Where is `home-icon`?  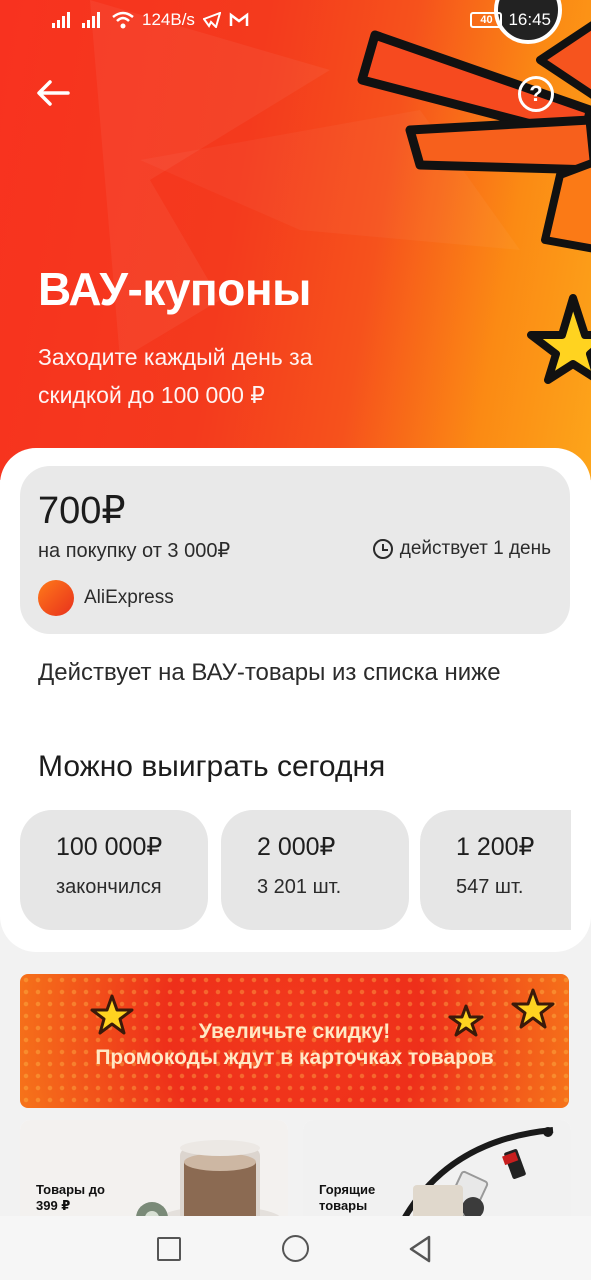
home-icon is located at coordinates (295, 1248).